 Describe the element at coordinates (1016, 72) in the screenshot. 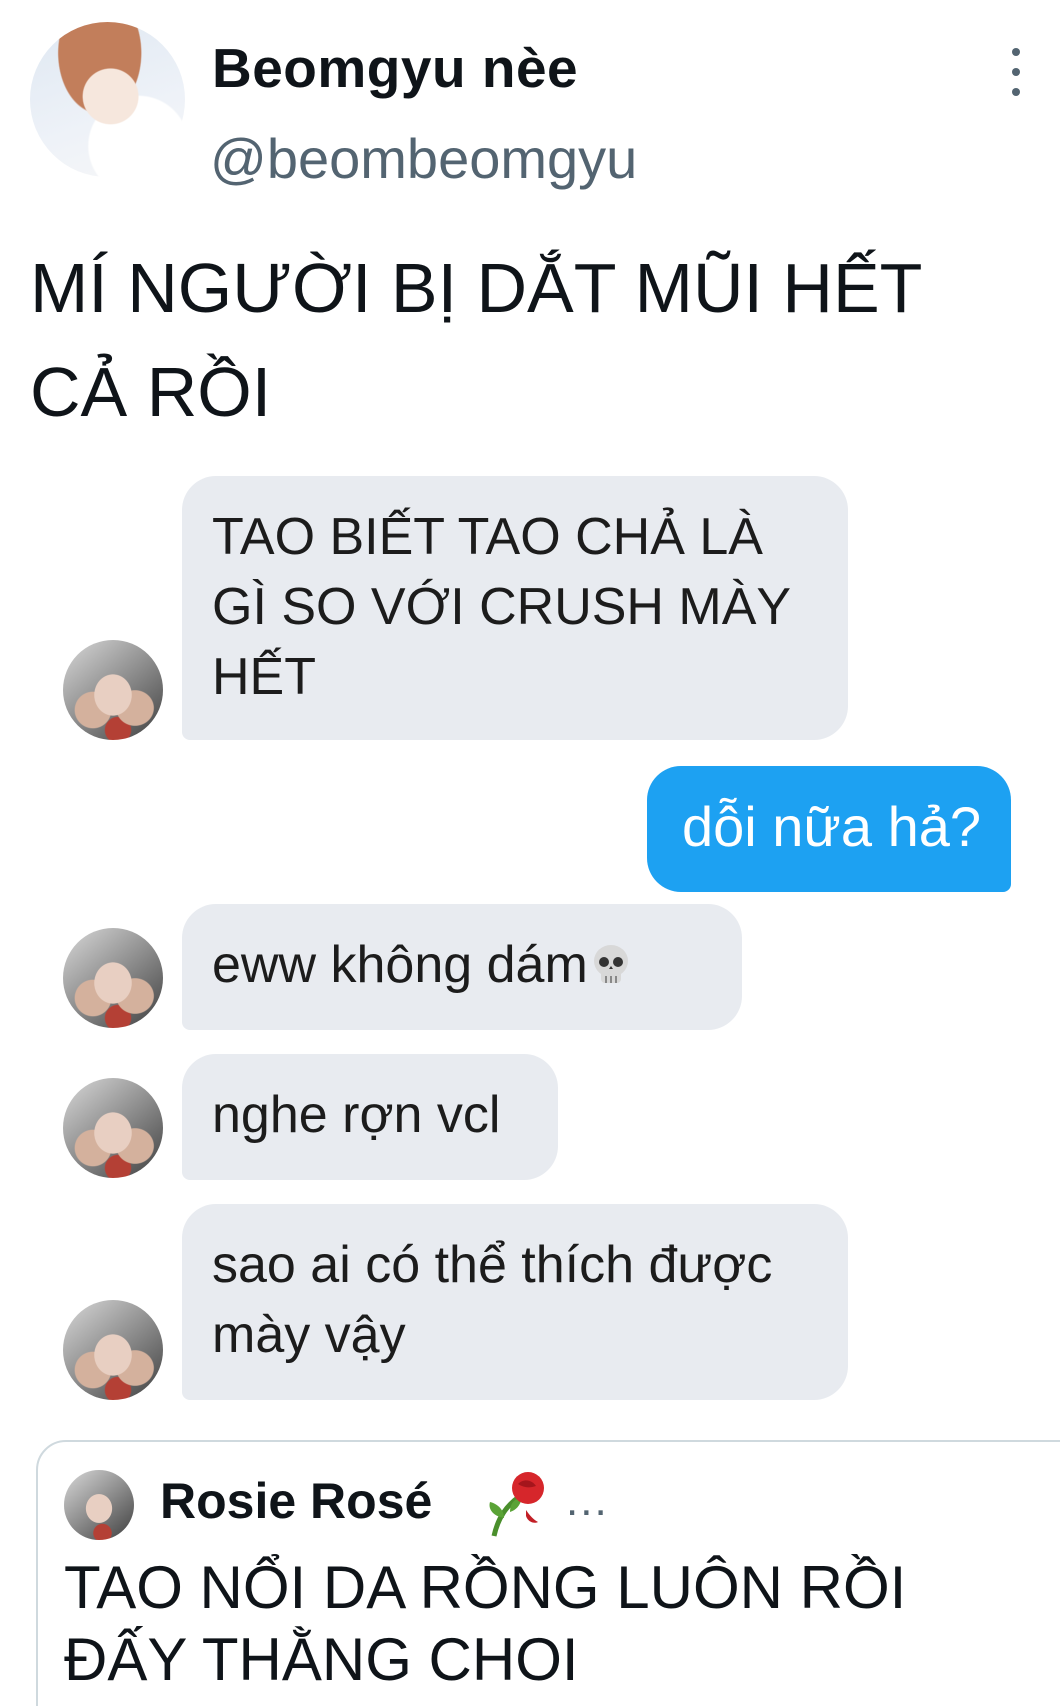

I see `more-options-icon` at that location.